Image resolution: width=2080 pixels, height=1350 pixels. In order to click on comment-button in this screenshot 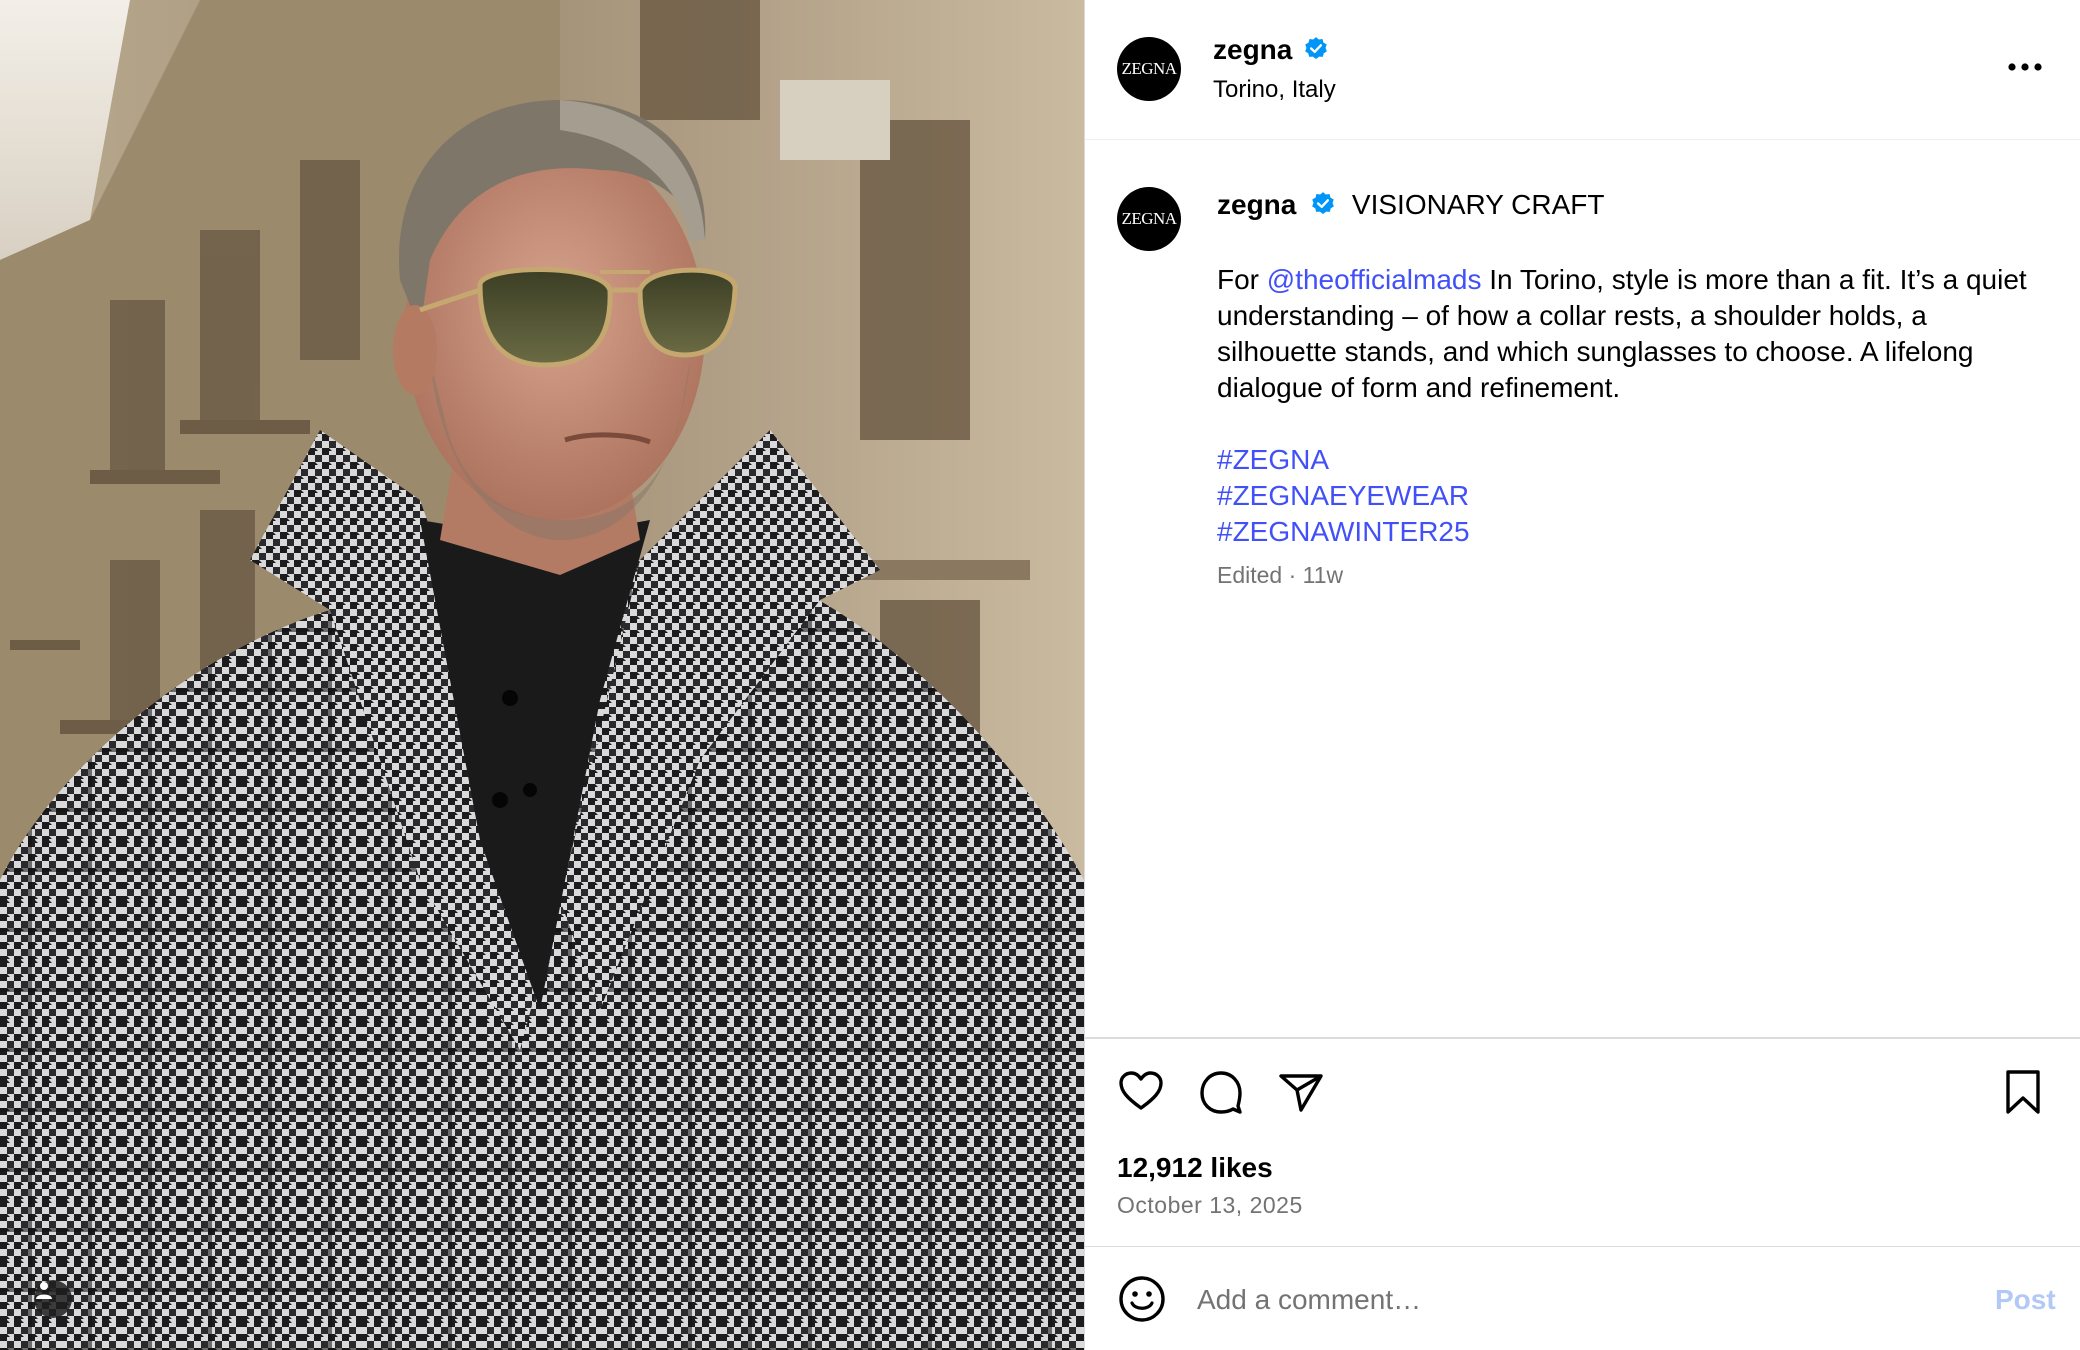, I will do `click(1221, 1092)`.